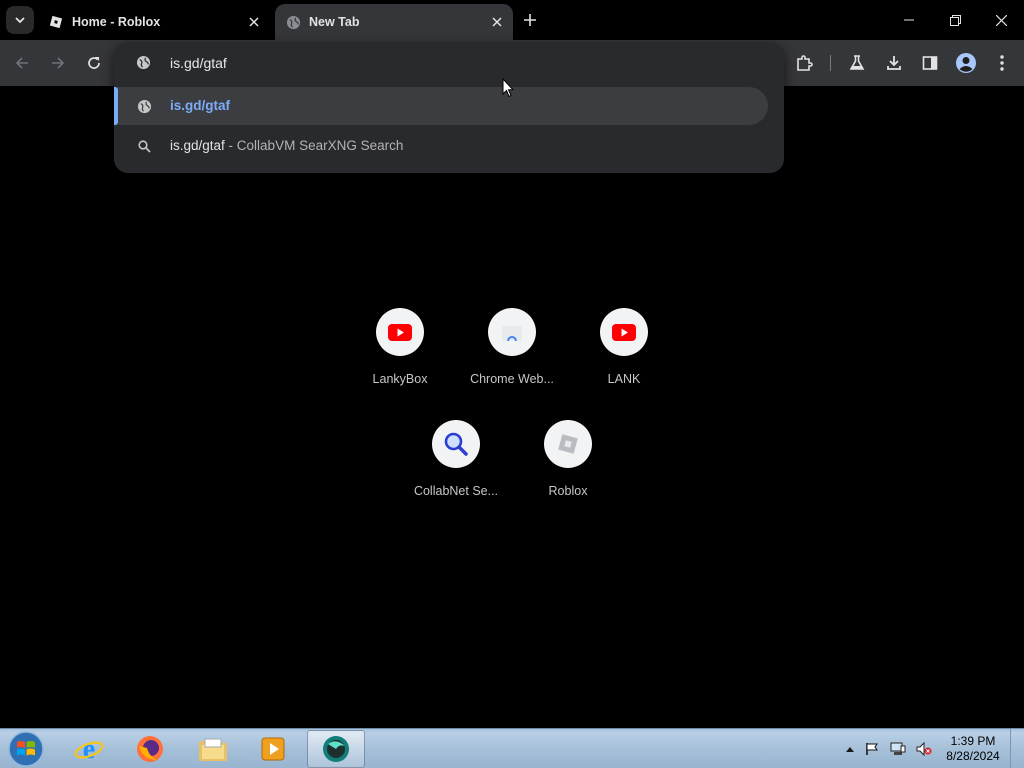  I want to click on volume-muted-icon, so click(924, 749).